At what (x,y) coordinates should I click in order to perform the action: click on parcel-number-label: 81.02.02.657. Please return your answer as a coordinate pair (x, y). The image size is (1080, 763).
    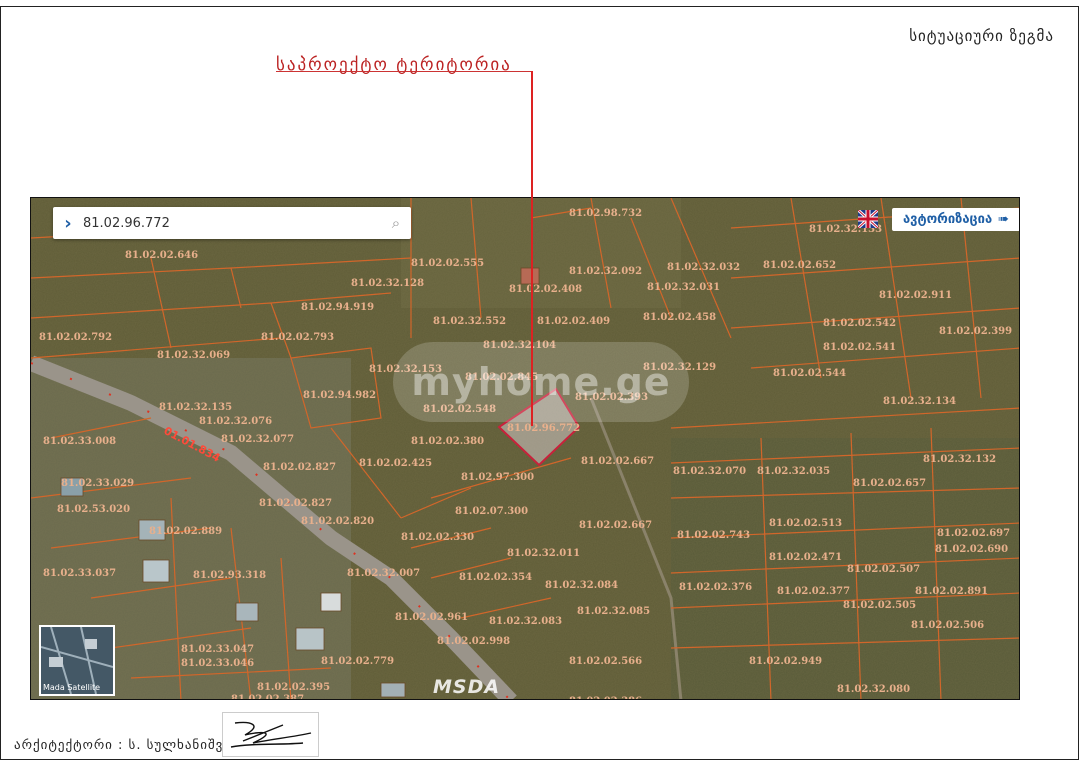
    Looking at the image, I should click on (889, 483).